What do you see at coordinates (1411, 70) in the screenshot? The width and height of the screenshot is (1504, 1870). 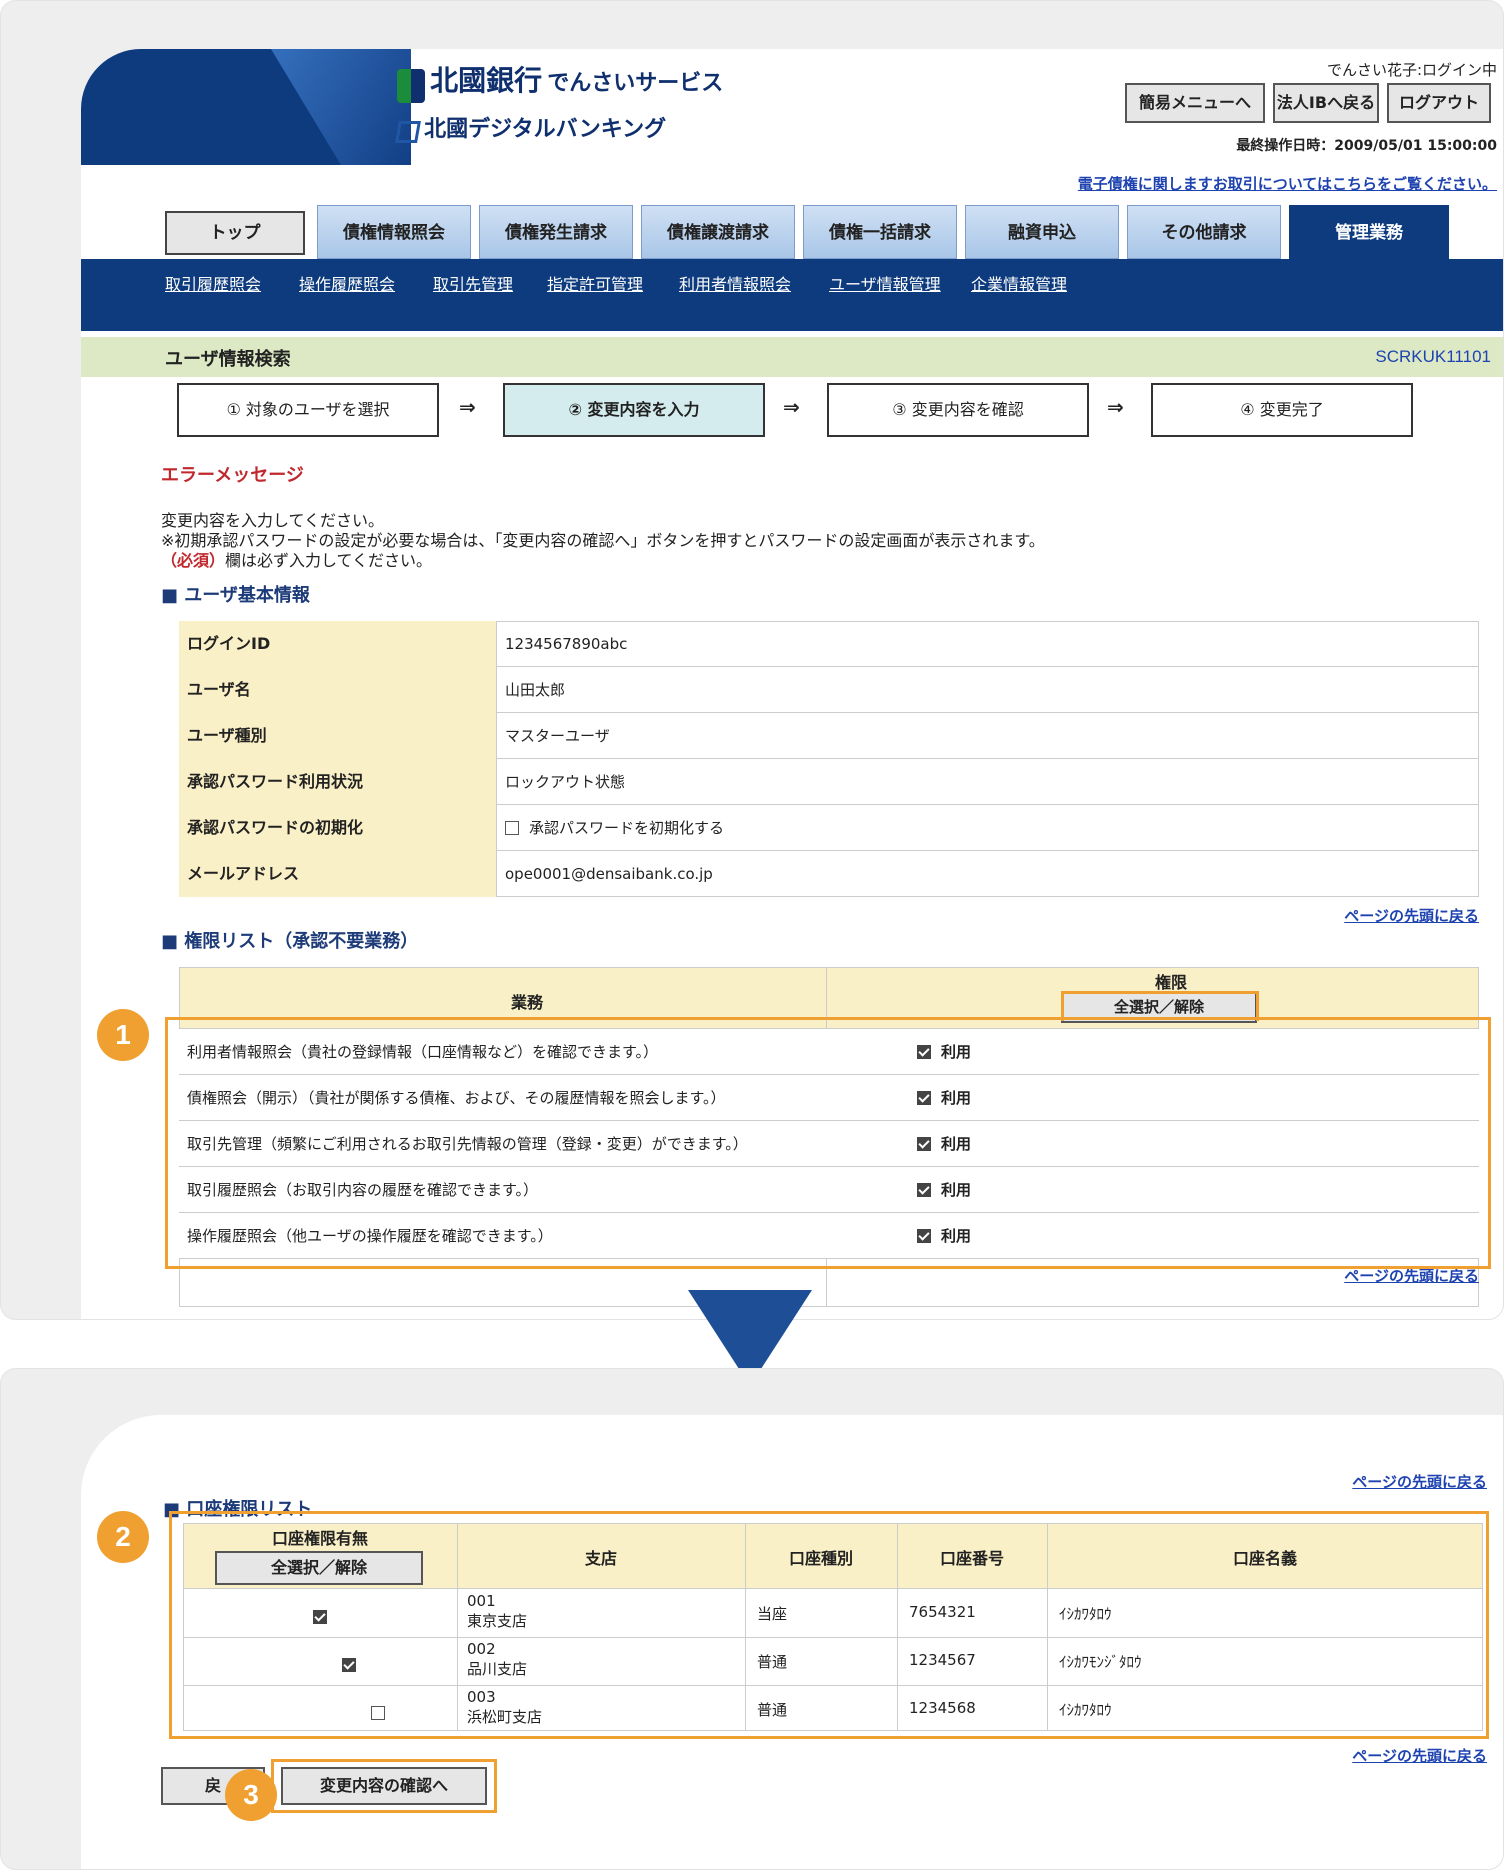 I see `login-status: でんさい花子:ログイン中` at bounding box center [1411, 70].